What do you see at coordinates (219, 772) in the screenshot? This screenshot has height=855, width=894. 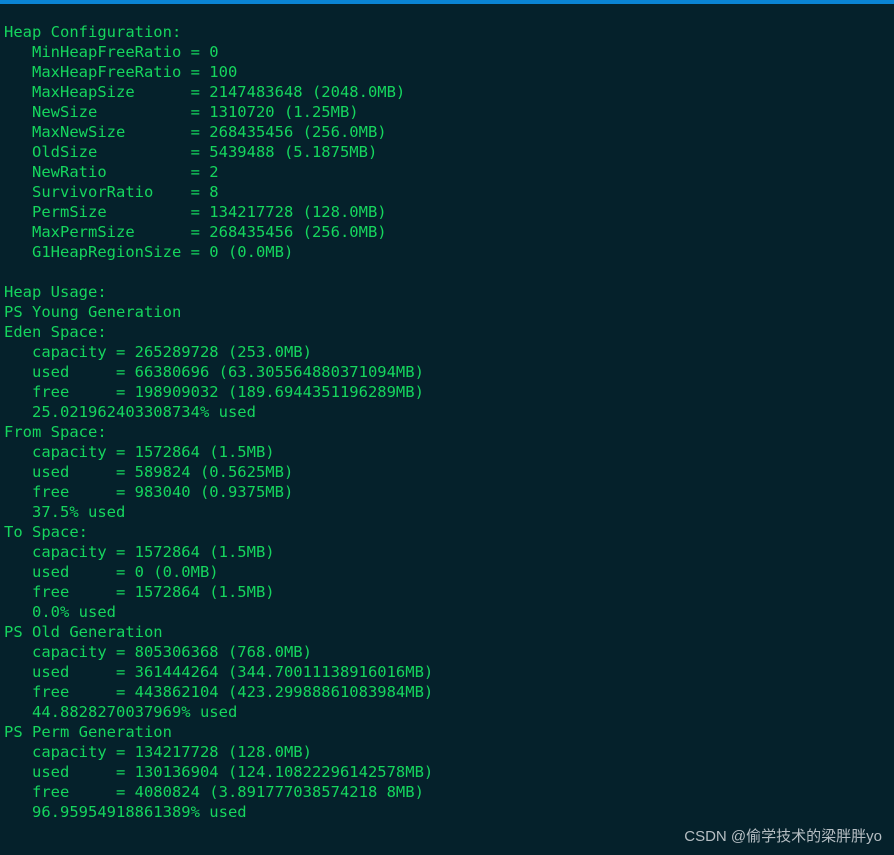 I see `console-line: used = 130136904 (124.10822296142578MB)` at bounding box center [219, 772].